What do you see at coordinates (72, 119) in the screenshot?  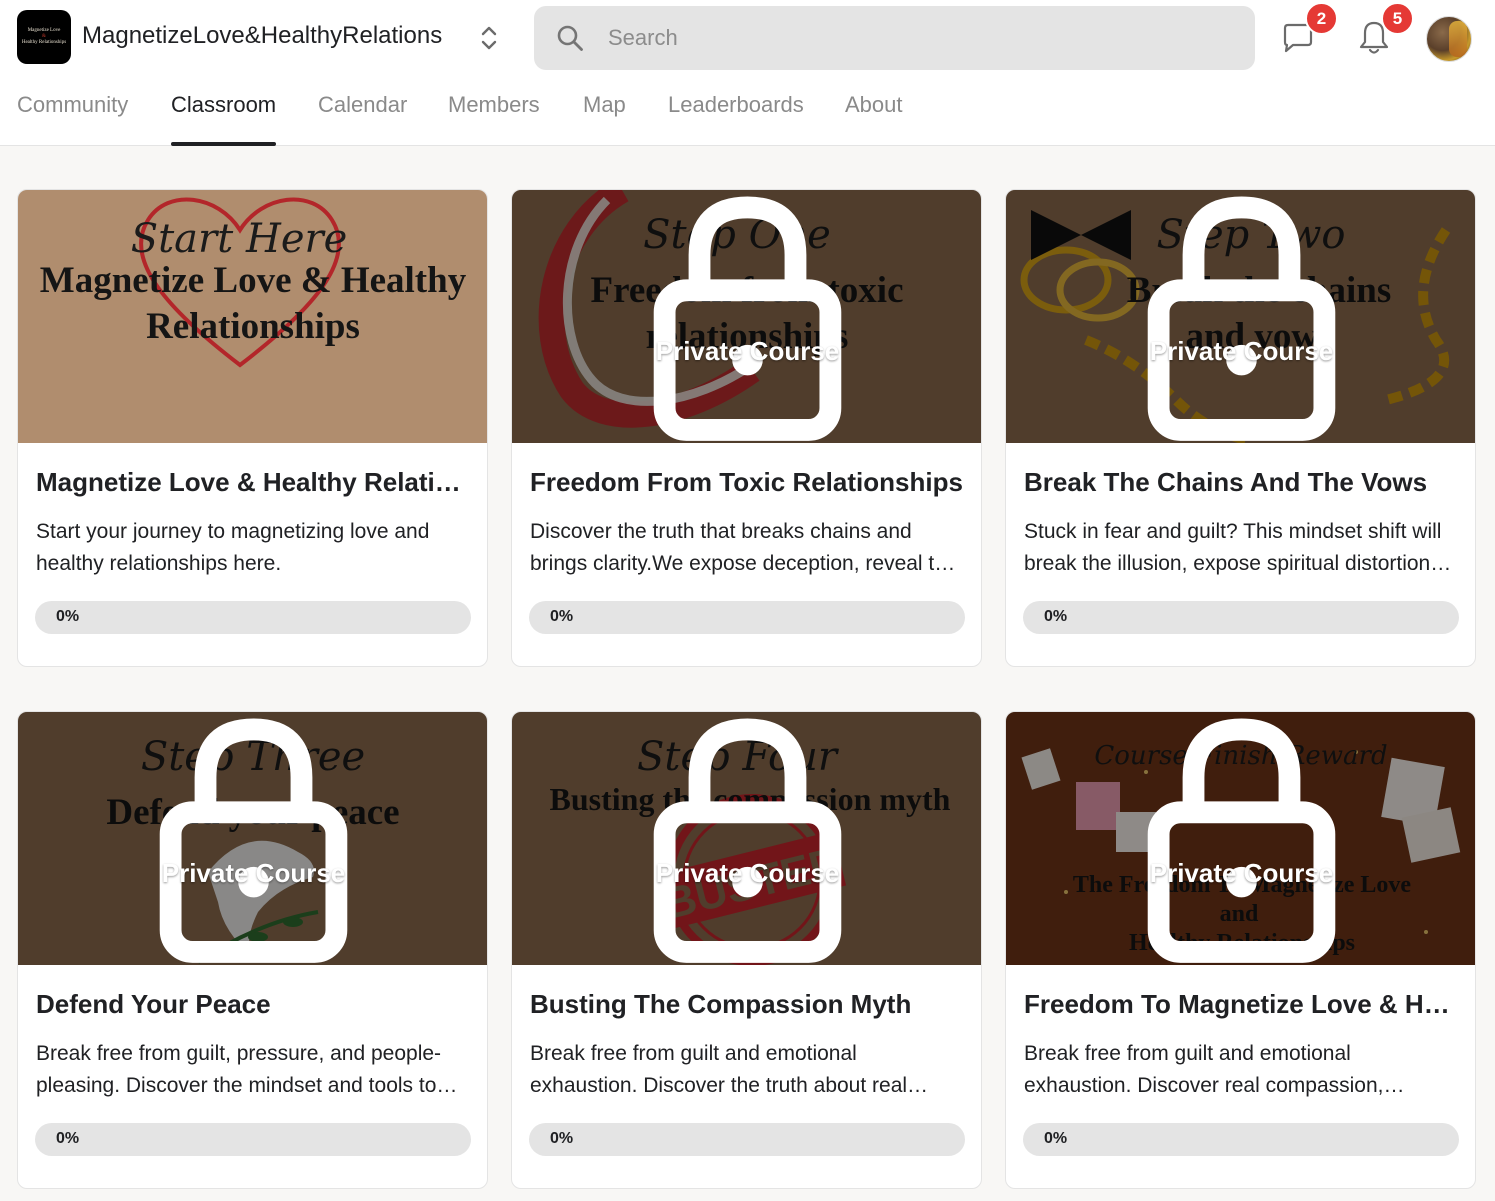 I see `tab-community: Community` at bounding box center [72, 119].